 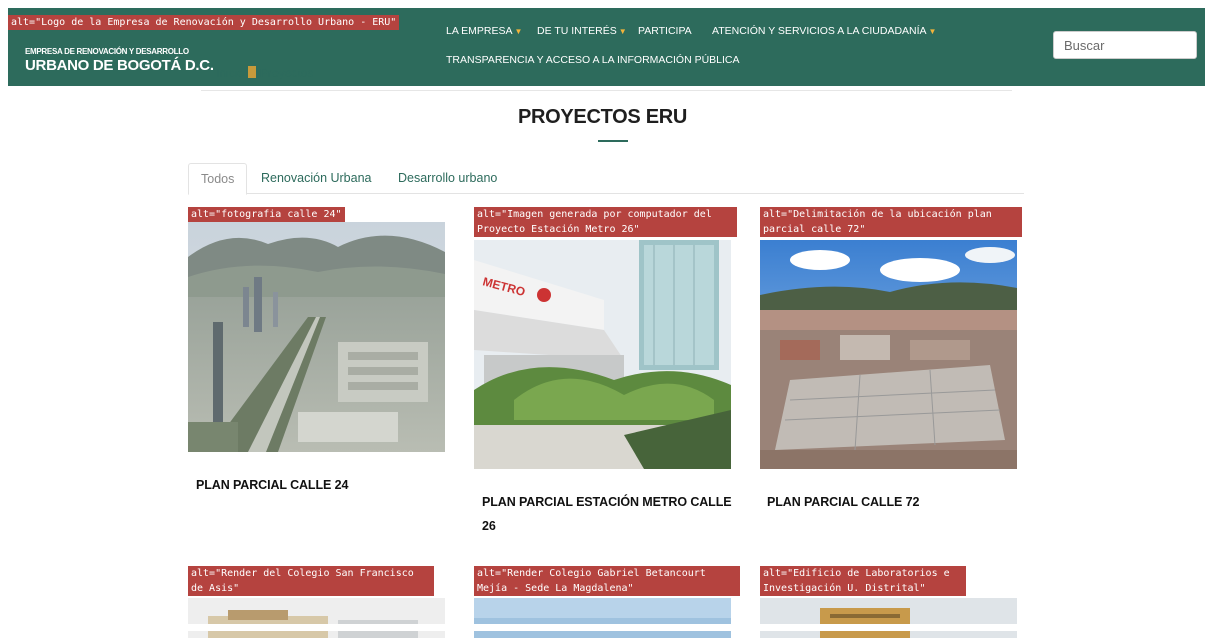 I want to click on search-input, so click(x=1125, y=45).